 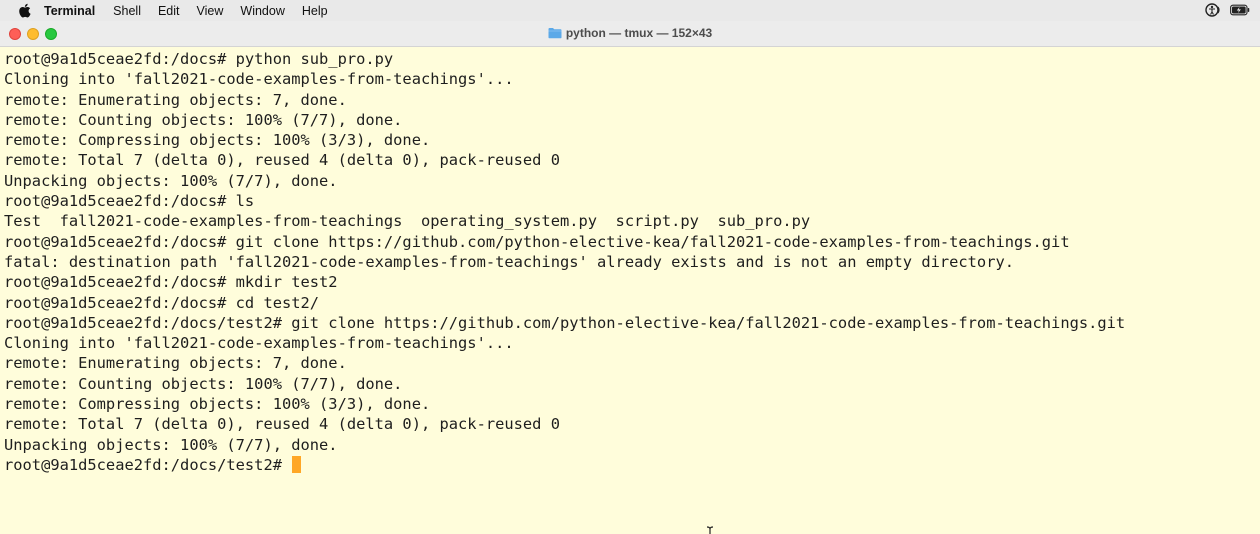 I want to click on folder-icon, so click(x=555, y=33).